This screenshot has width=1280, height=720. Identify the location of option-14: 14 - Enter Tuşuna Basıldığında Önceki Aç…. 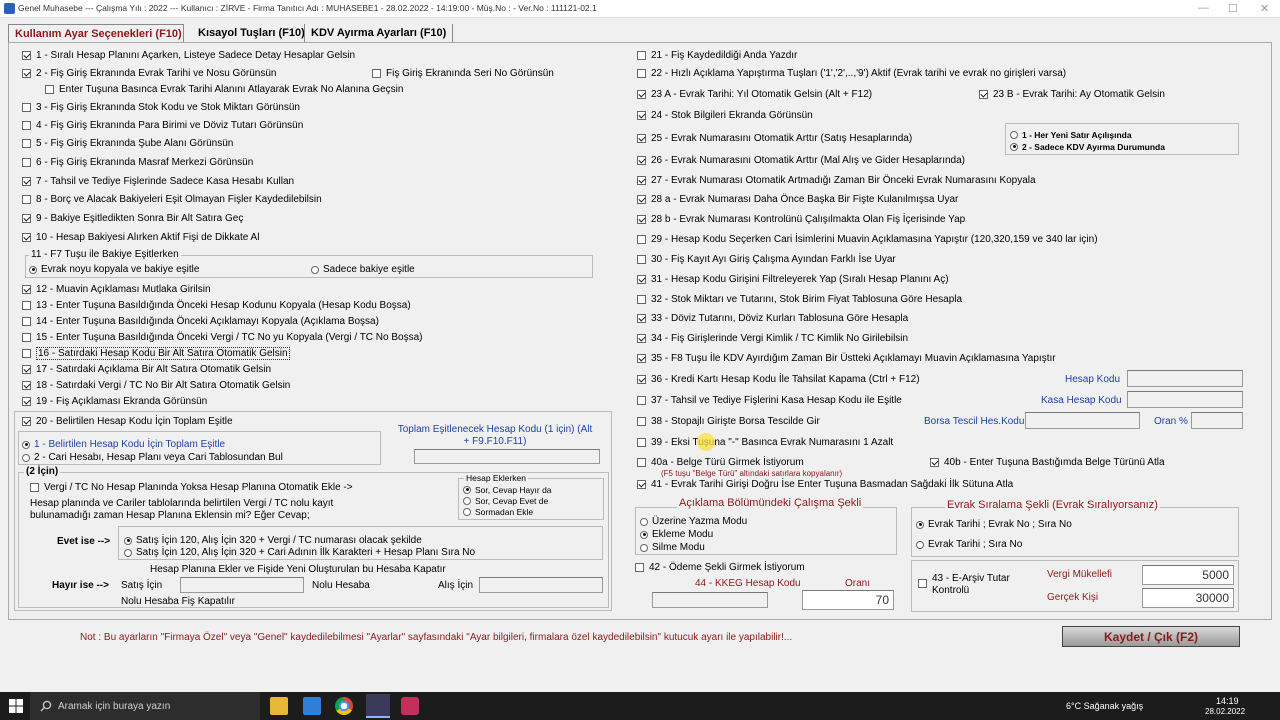
(200, 321).